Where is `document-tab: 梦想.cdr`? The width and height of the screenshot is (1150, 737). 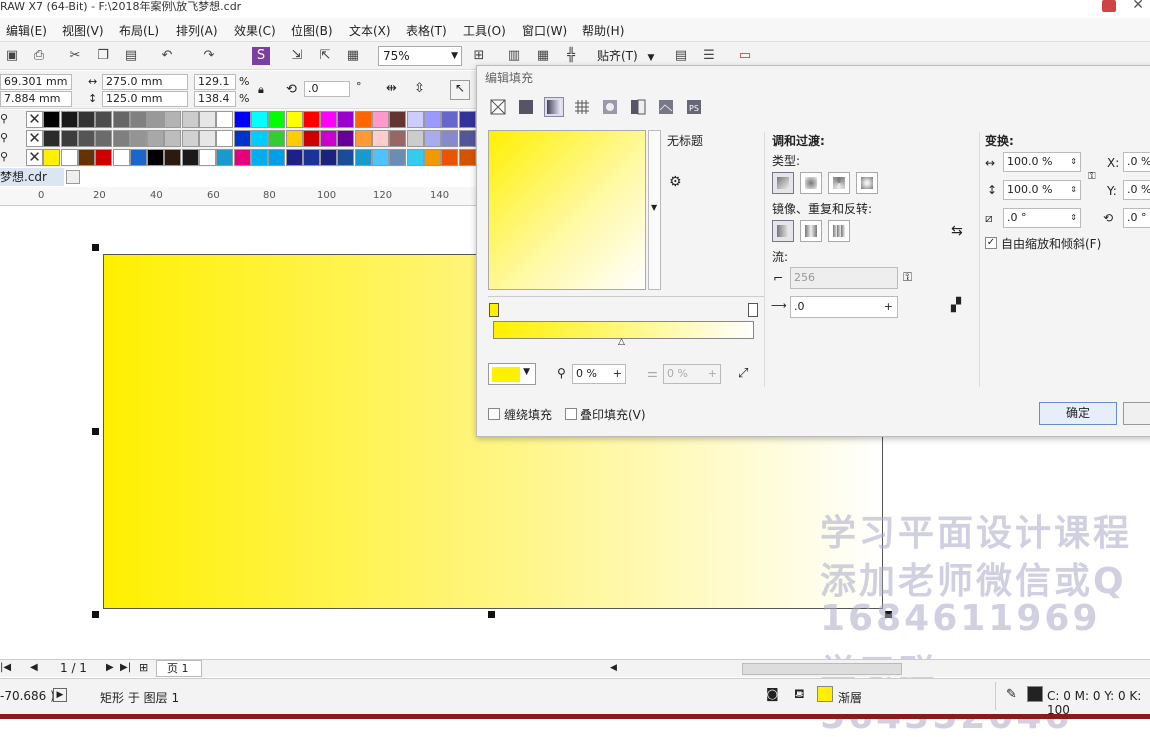
document-tab: 梦想.cdr is located at coordinates (32, 177).